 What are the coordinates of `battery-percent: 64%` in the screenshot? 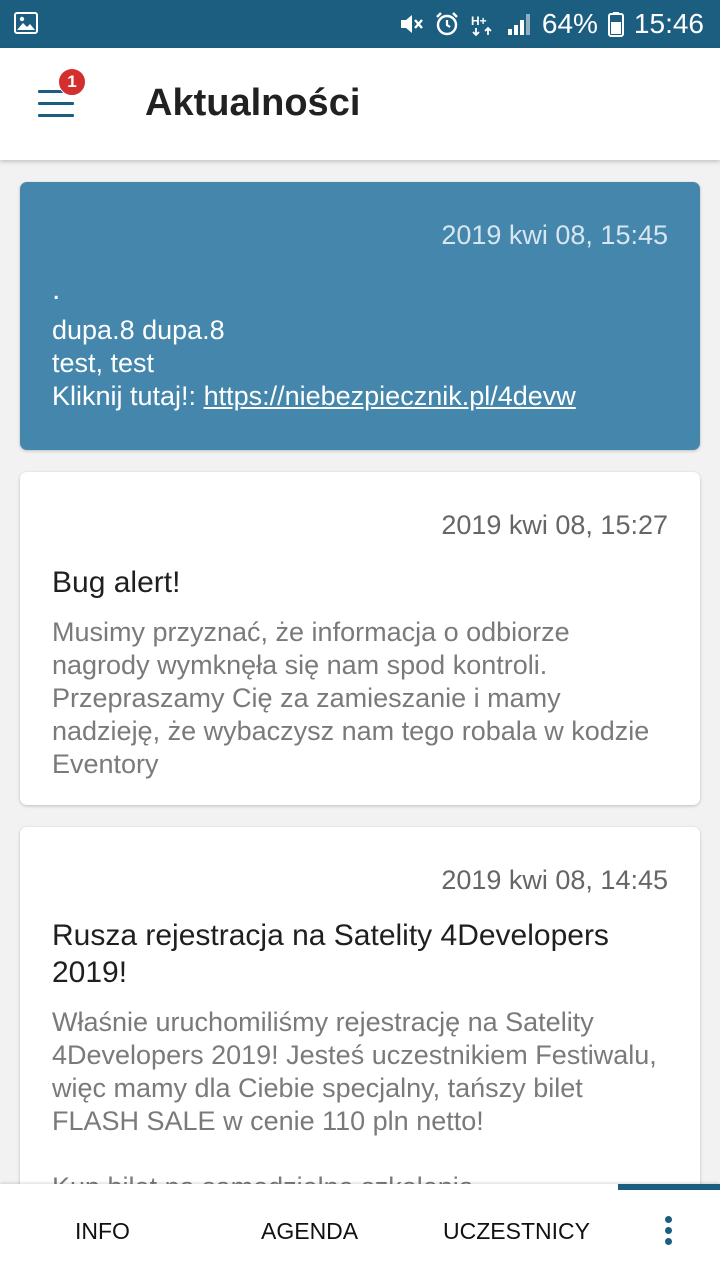 It's located at (569, 23).